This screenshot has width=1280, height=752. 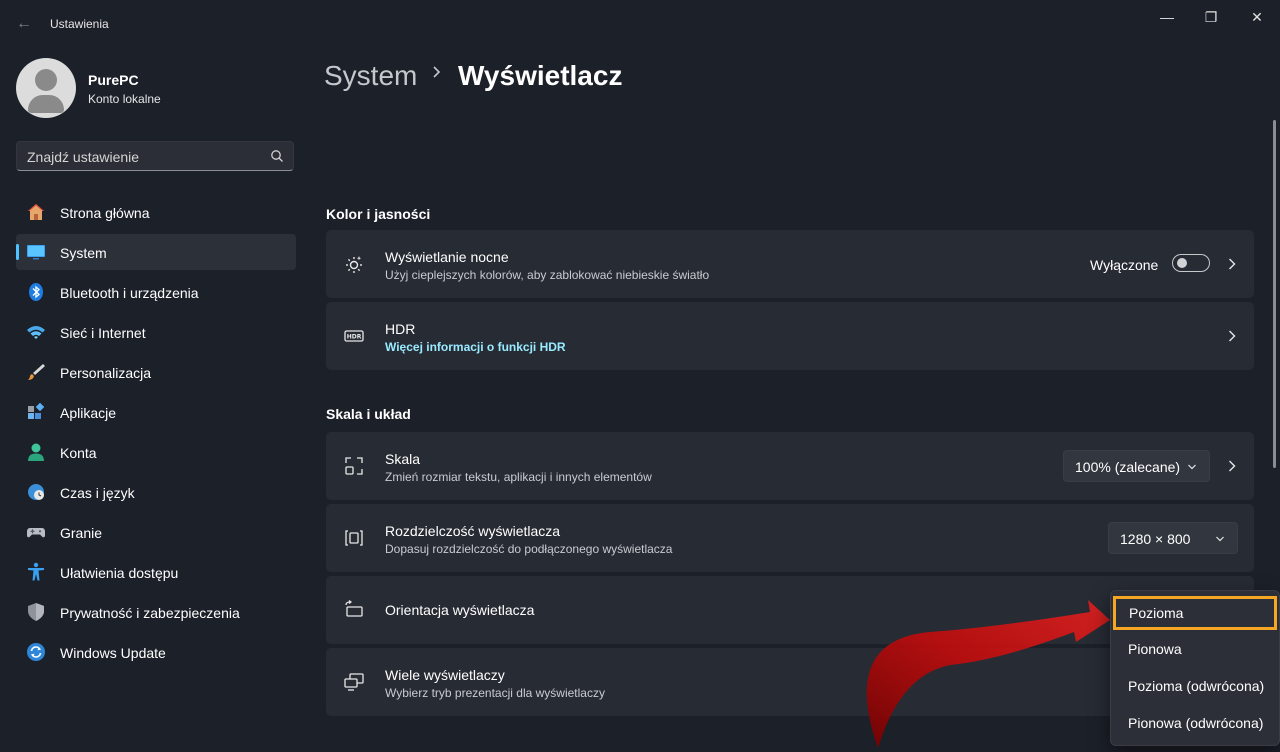 I want to click on sidebar-item-accounts: Konta, so click(x=156, y=452).